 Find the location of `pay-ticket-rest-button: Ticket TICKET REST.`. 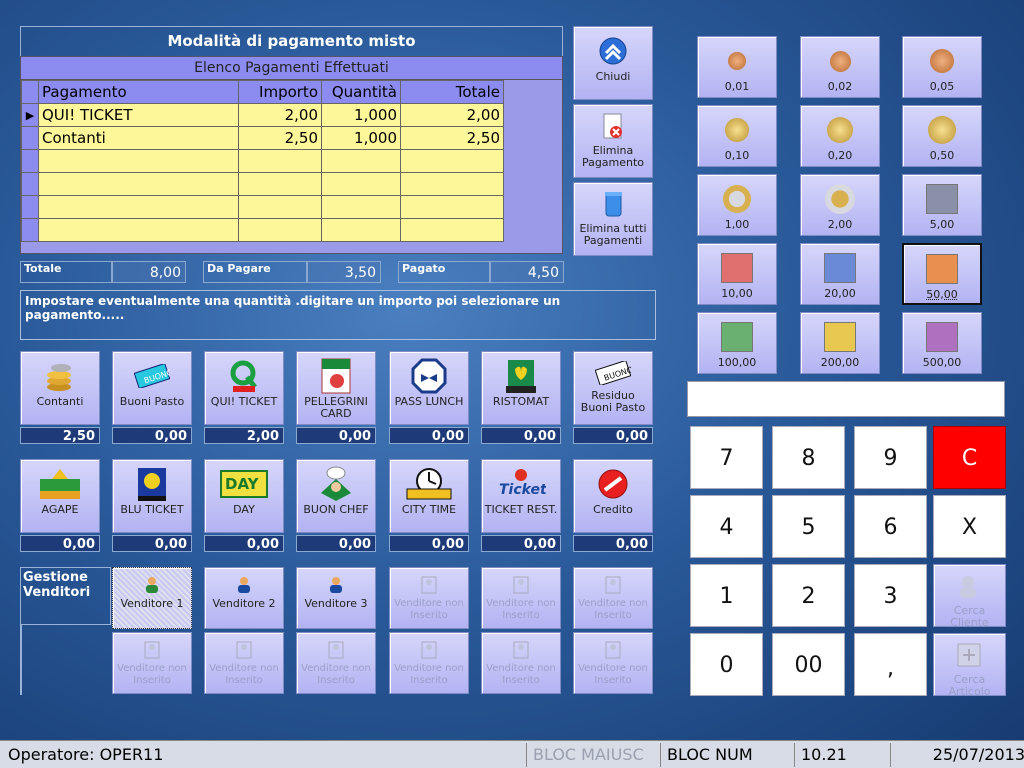

pay-ticket-rest-button: Ticket TICKET REST. is located at coordinates (521, 496).